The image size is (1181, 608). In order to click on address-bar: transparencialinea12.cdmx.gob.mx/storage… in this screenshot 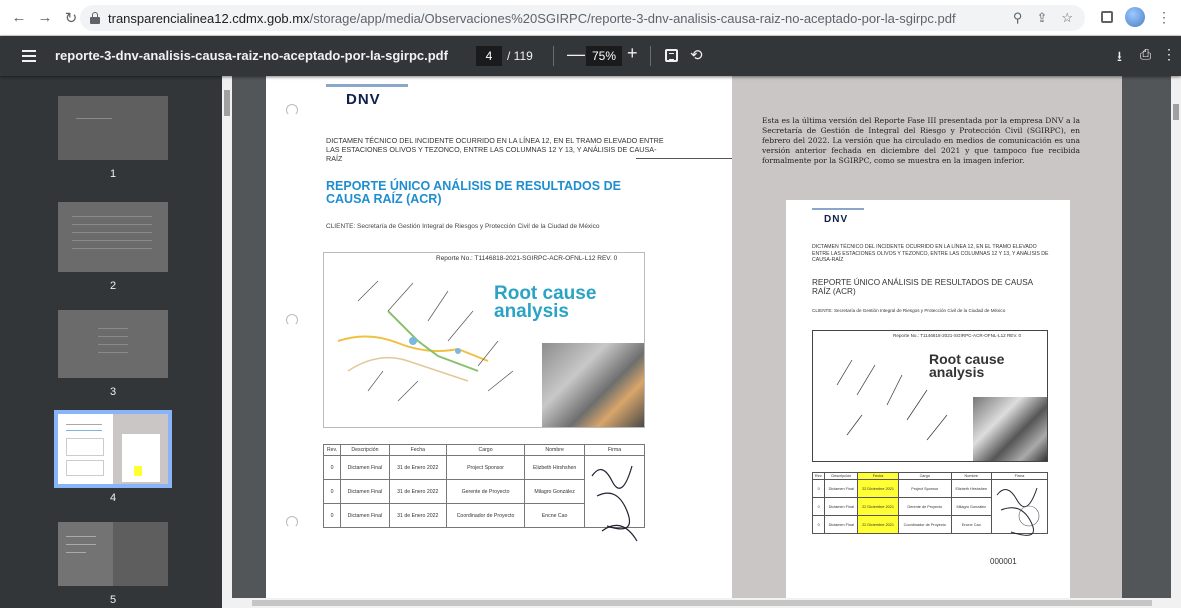, I will do `click(582, 18)`.